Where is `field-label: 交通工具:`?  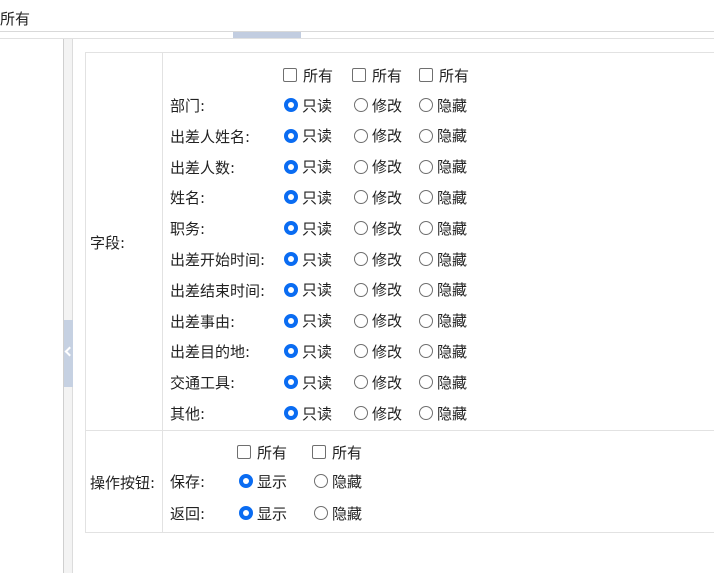
field-label: 交通工具: is located at coordinates (203, 383).